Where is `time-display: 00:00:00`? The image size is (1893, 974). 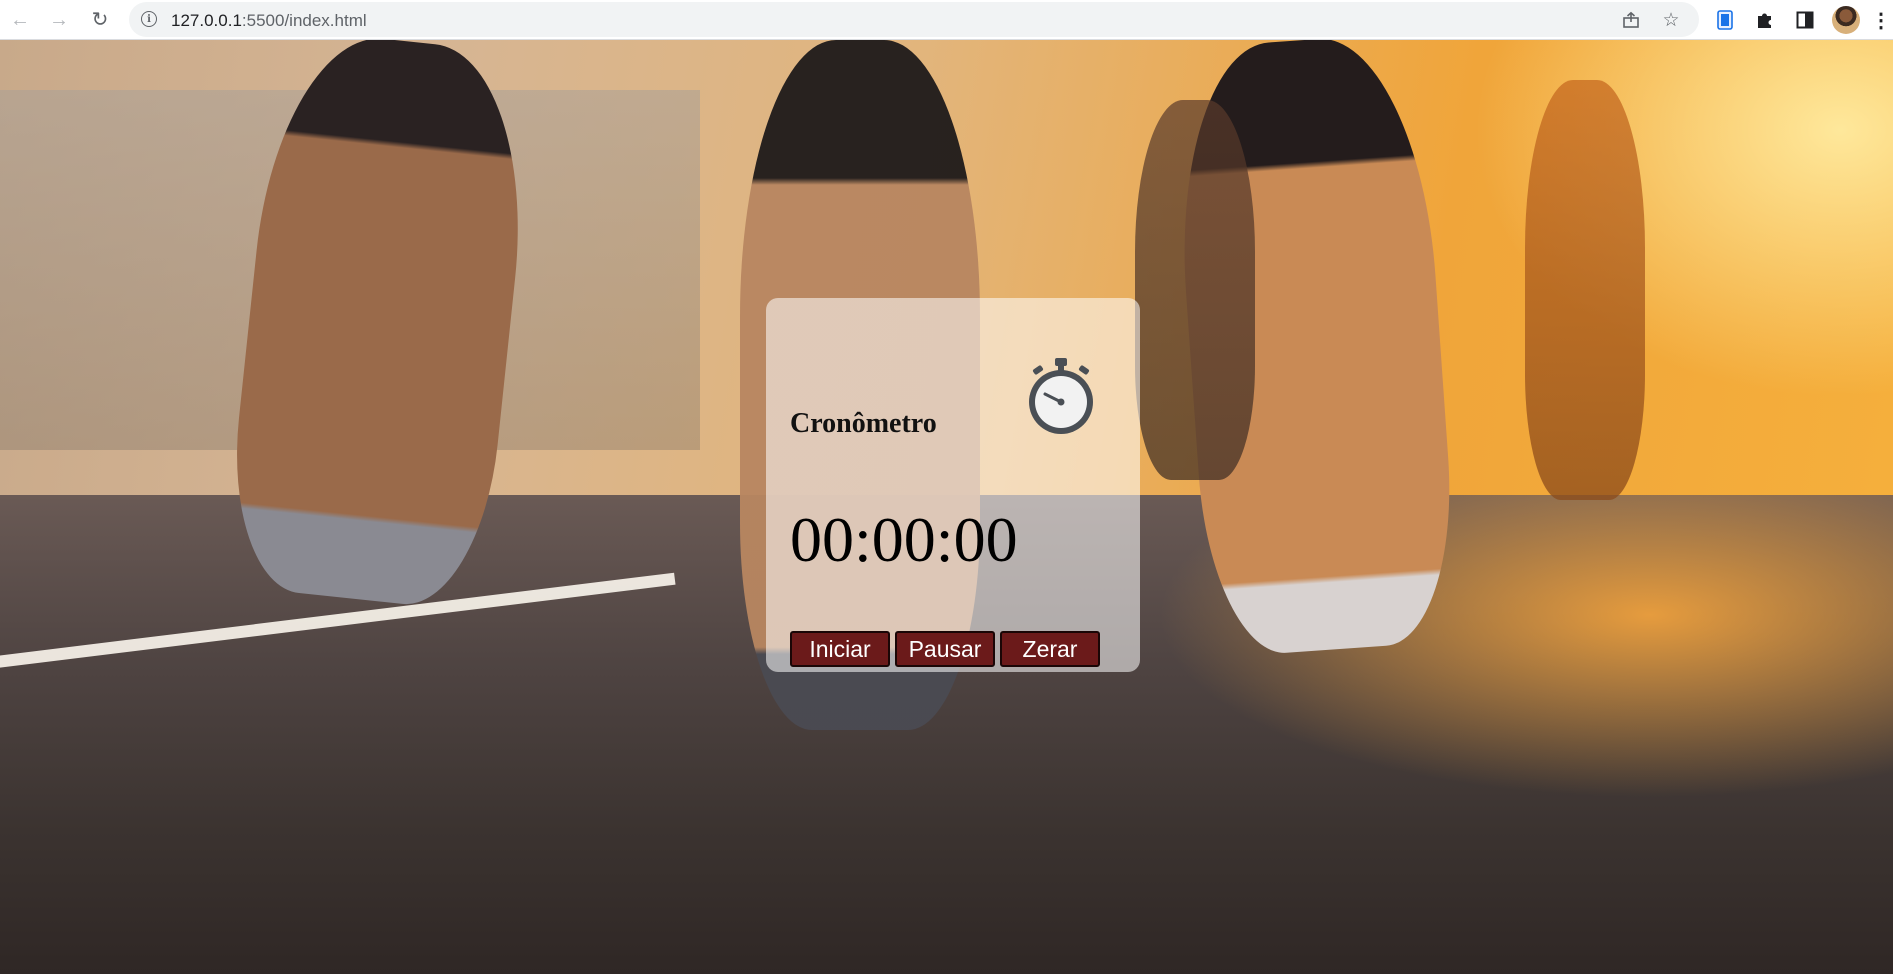 time-display: 00:00:00 is located at coordinates (904, 539).